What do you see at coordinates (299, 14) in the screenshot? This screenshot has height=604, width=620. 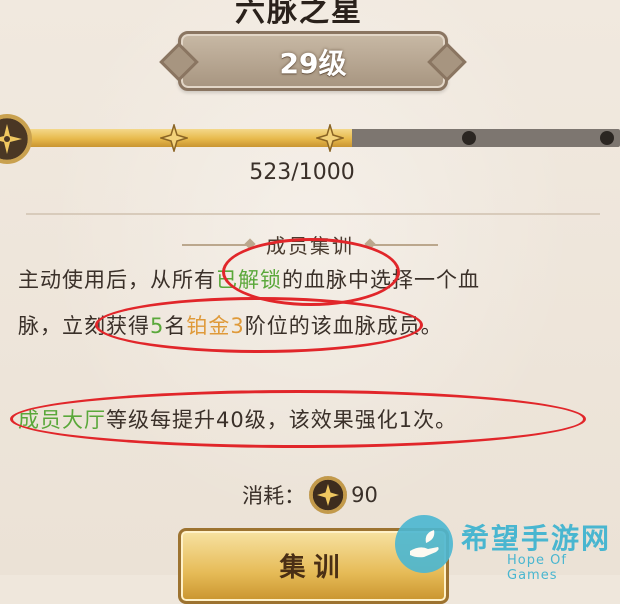 I see `page-title: 六脉之星` at bounding box center [299, 14].